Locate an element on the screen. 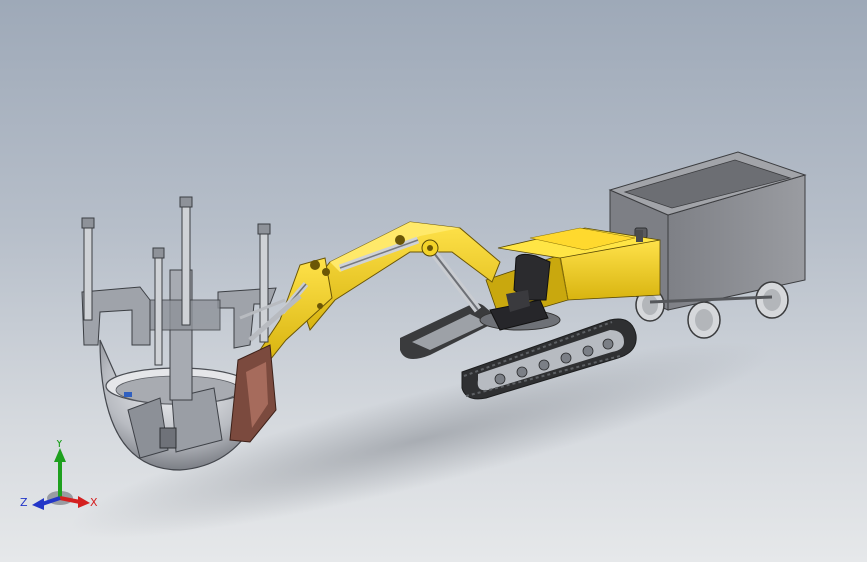 The width and height of the screenshot is (867, 562). x-axis-label: X is located at coordinates (94, 502).